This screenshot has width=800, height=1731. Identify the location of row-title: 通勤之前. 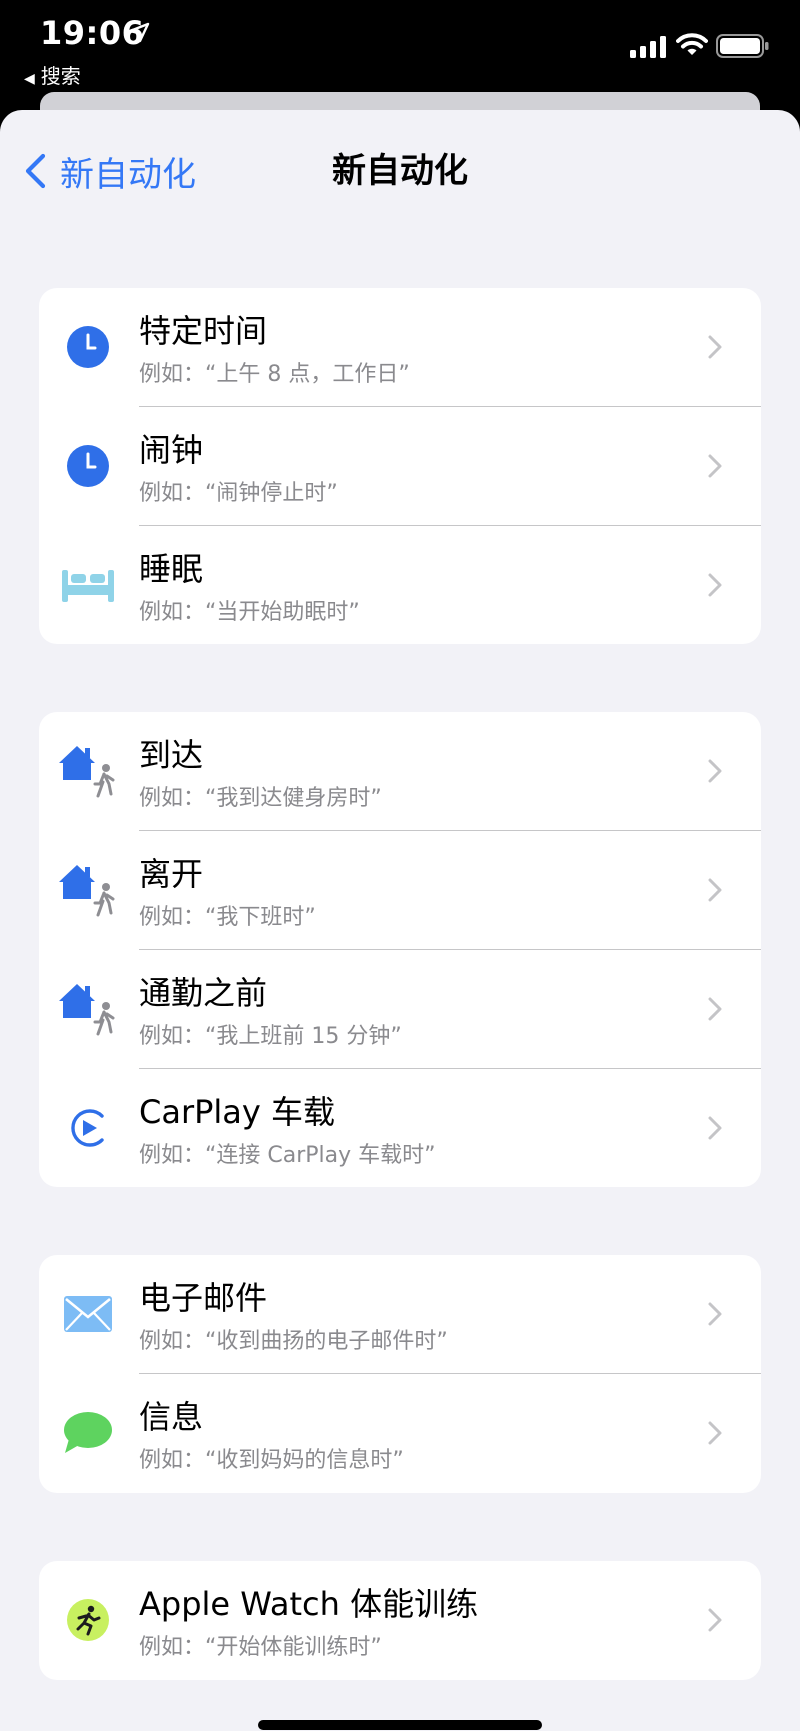
(203, 993).